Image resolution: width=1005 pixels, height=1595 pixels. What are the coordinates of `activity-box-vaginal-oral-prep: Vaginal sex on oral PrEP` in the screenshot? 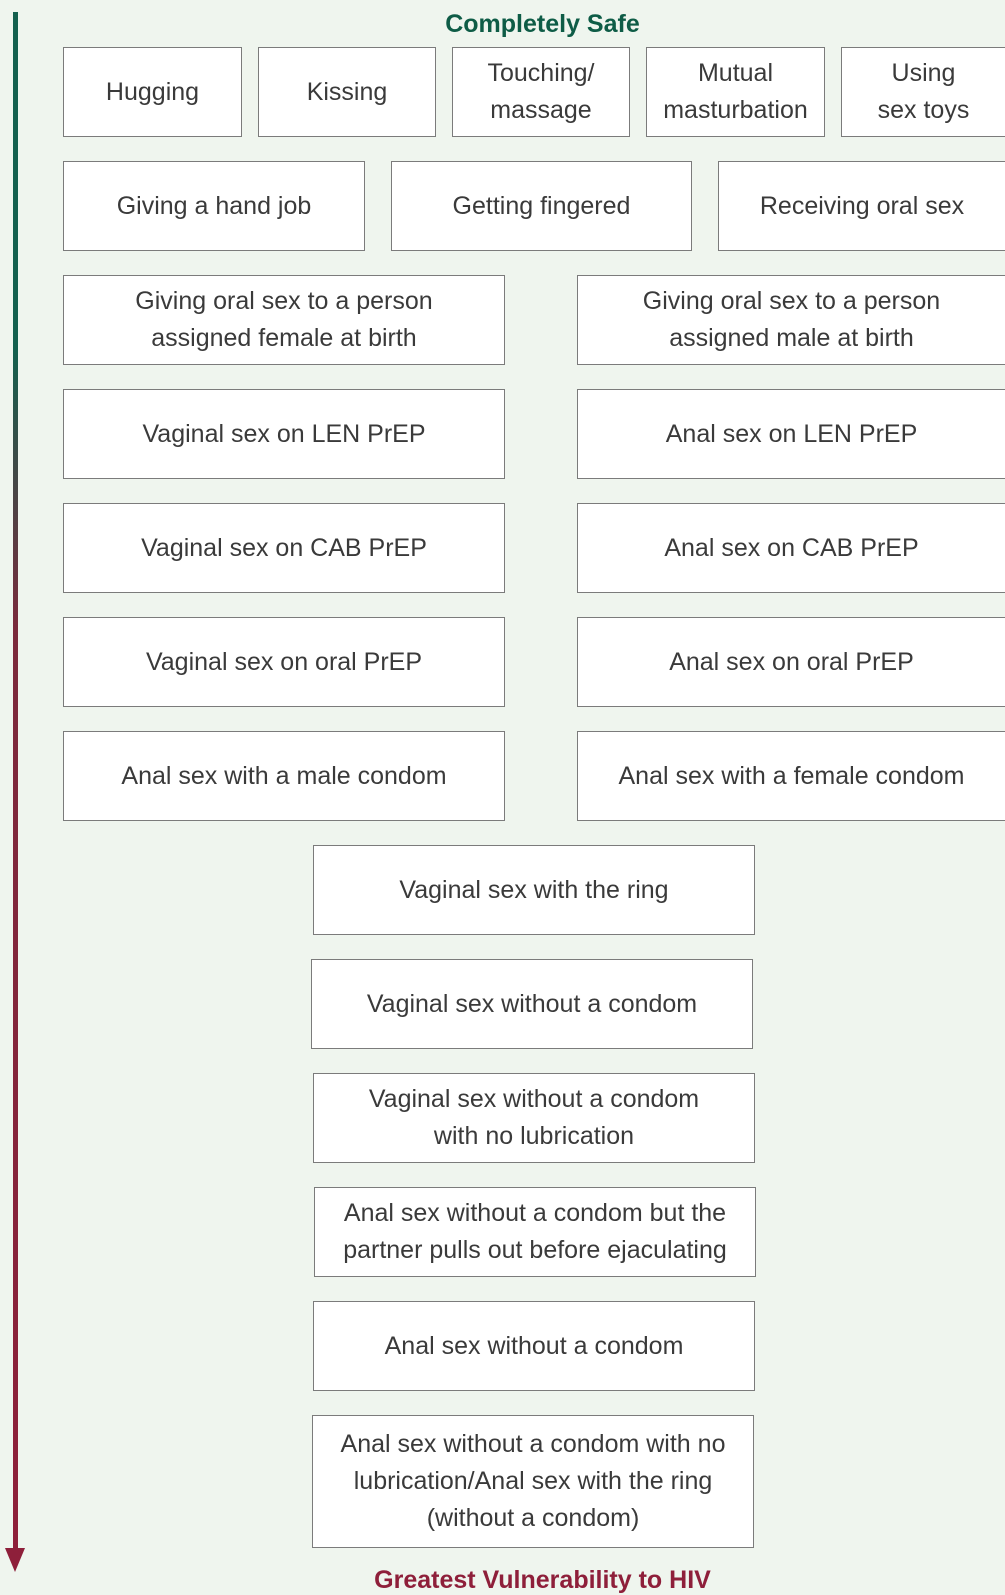 It's located at (284, 662).